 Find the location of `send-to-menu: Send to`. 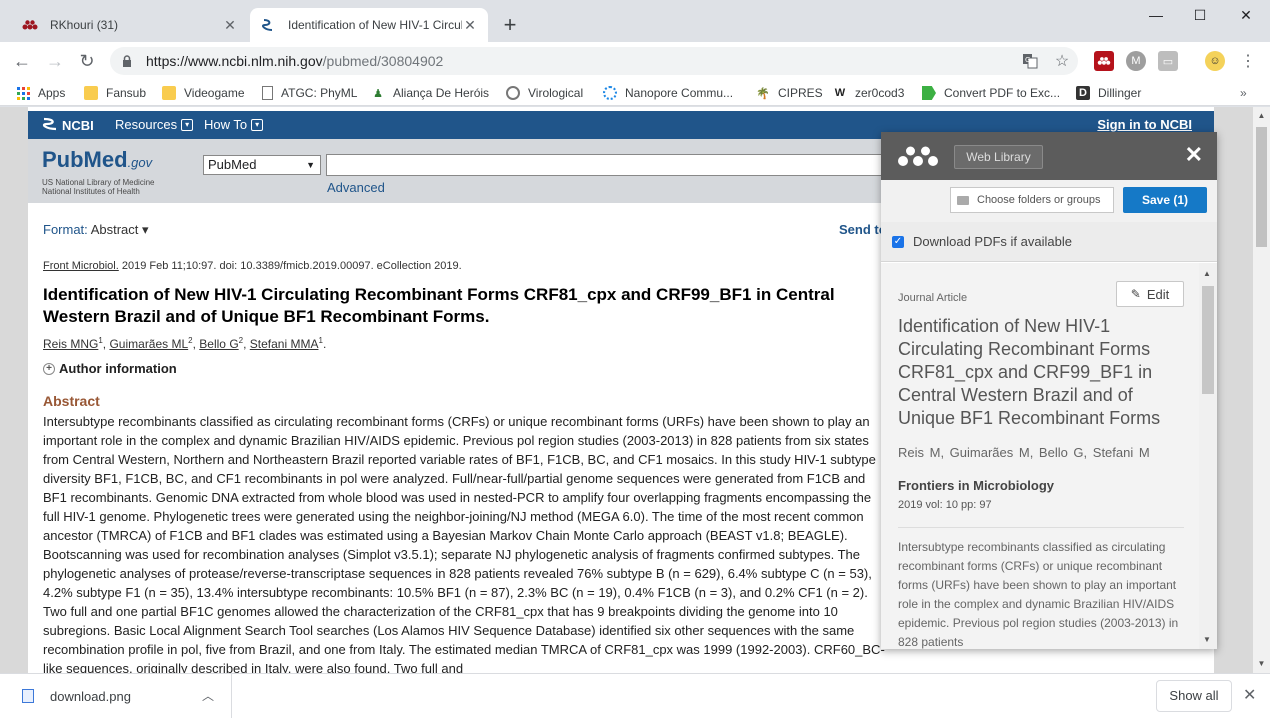

send-to-menu: Send to is located at coordinates (863, 229).